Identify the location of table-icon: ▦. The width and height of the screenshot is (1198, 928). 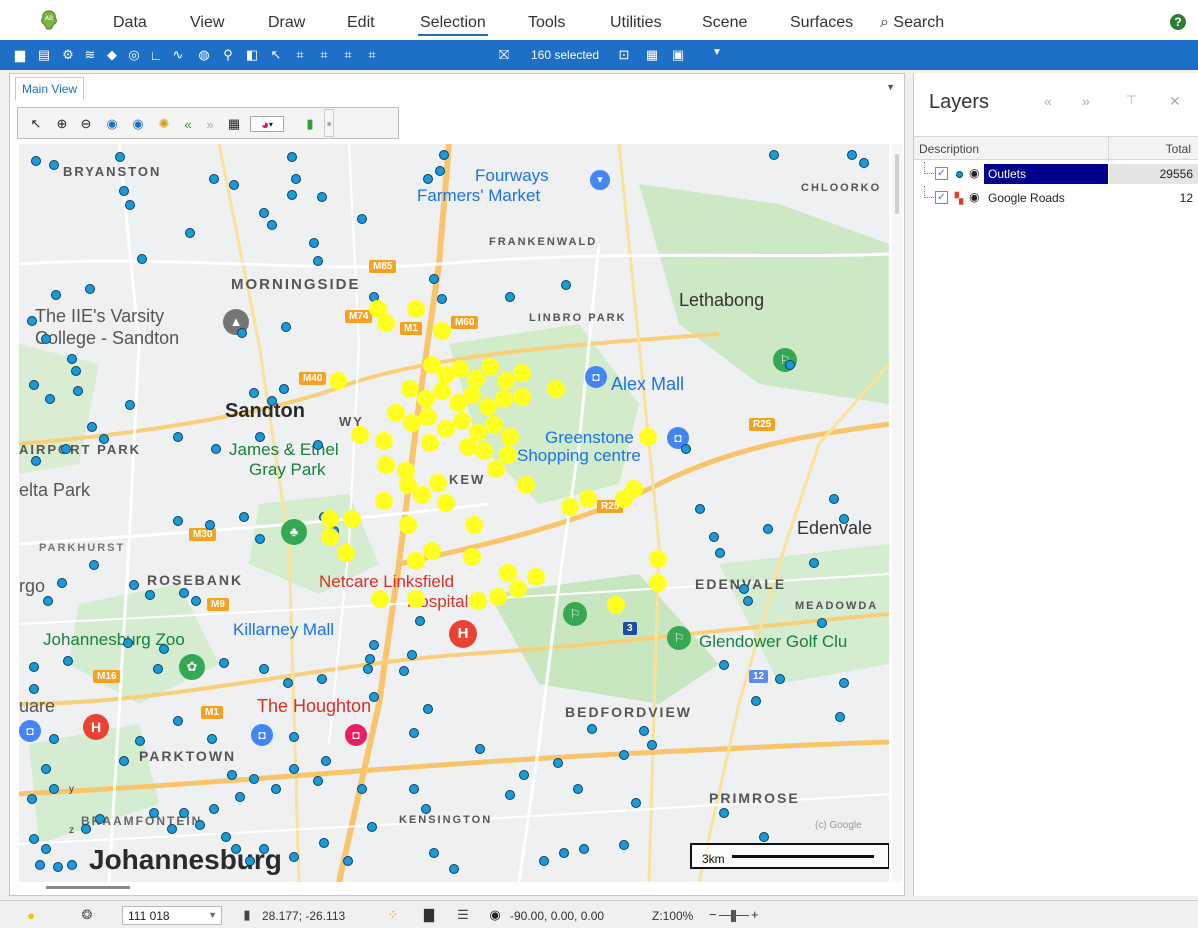
(652, 55).